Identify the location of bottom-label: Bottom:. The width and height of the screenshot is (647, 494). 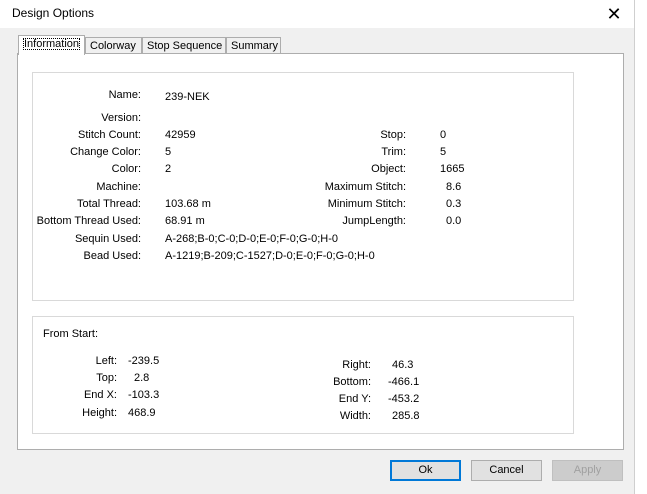
(352, 382).